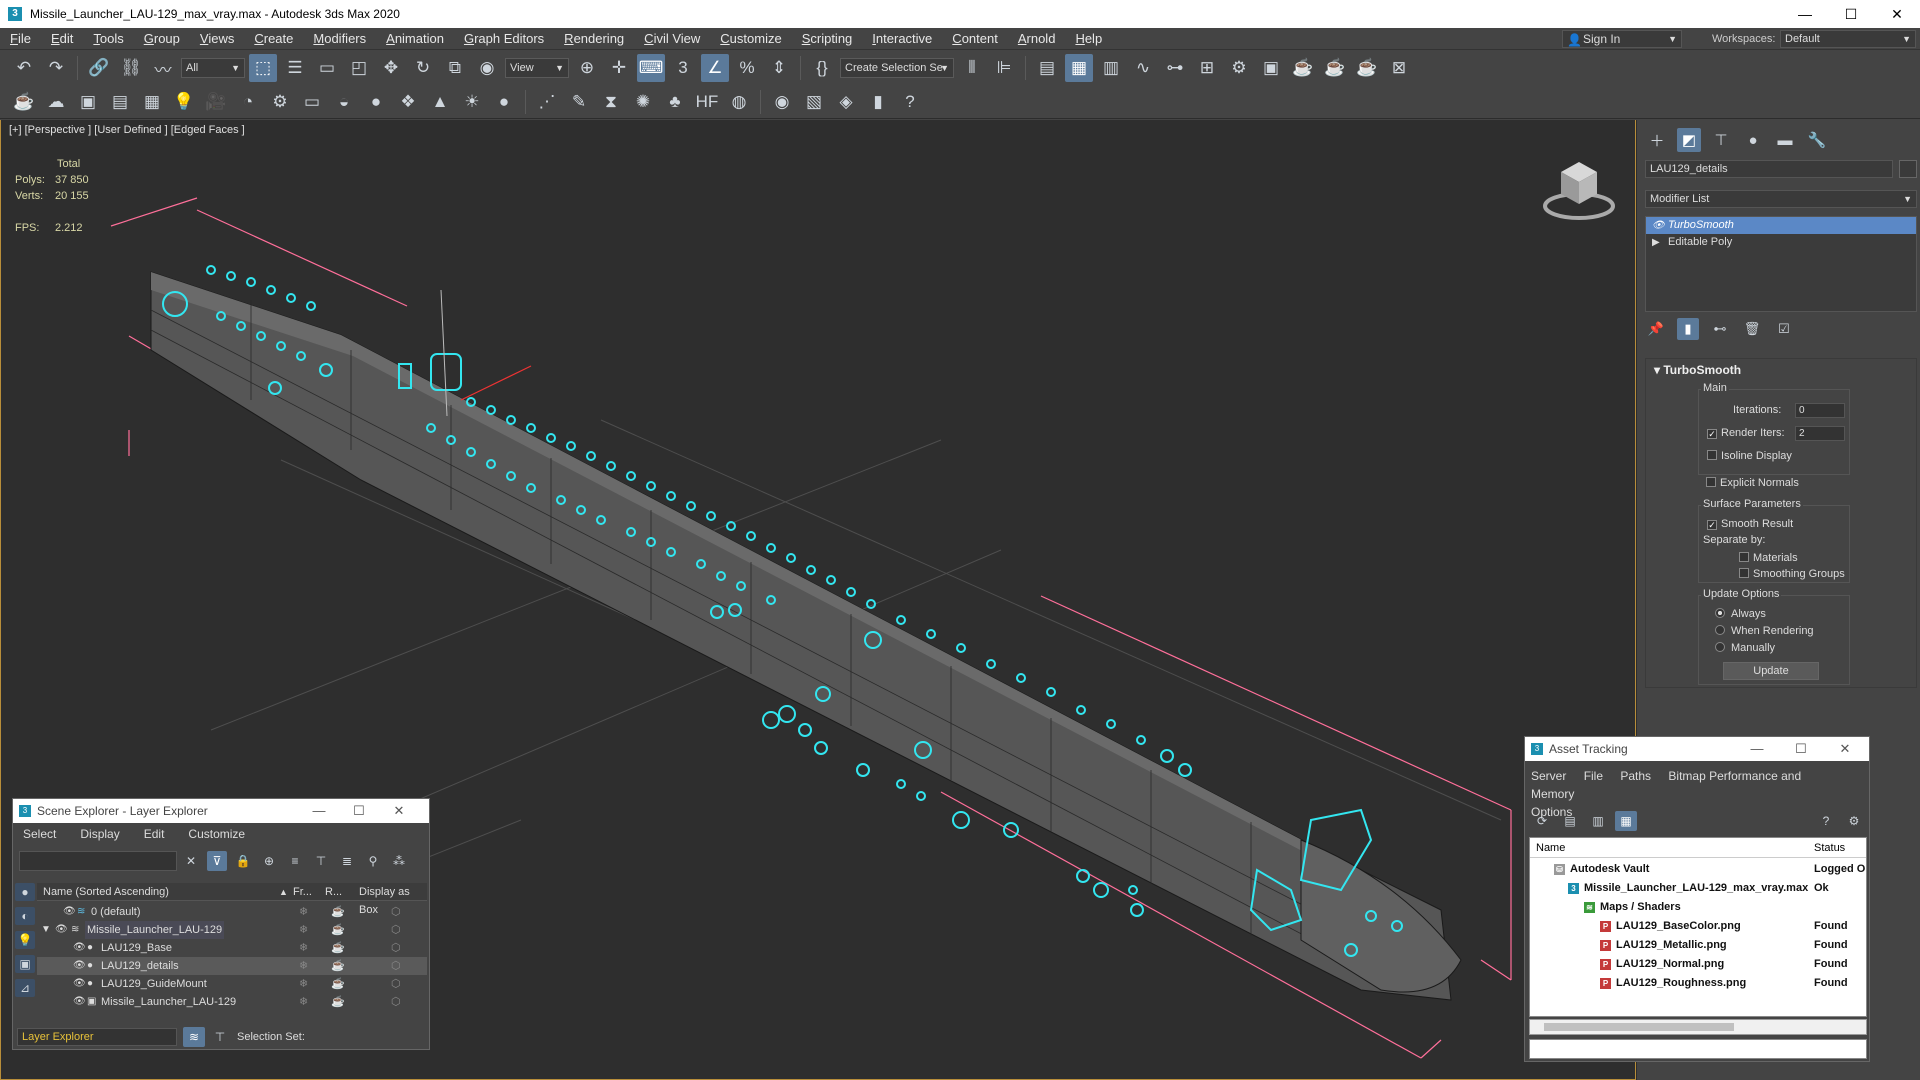 The image size is (1920, 1080). What do you see at coordinates (220, 1037) in the screenshot?
I see `hierarchy-view-icon: ⊤` at bounding box center [220, 1037].